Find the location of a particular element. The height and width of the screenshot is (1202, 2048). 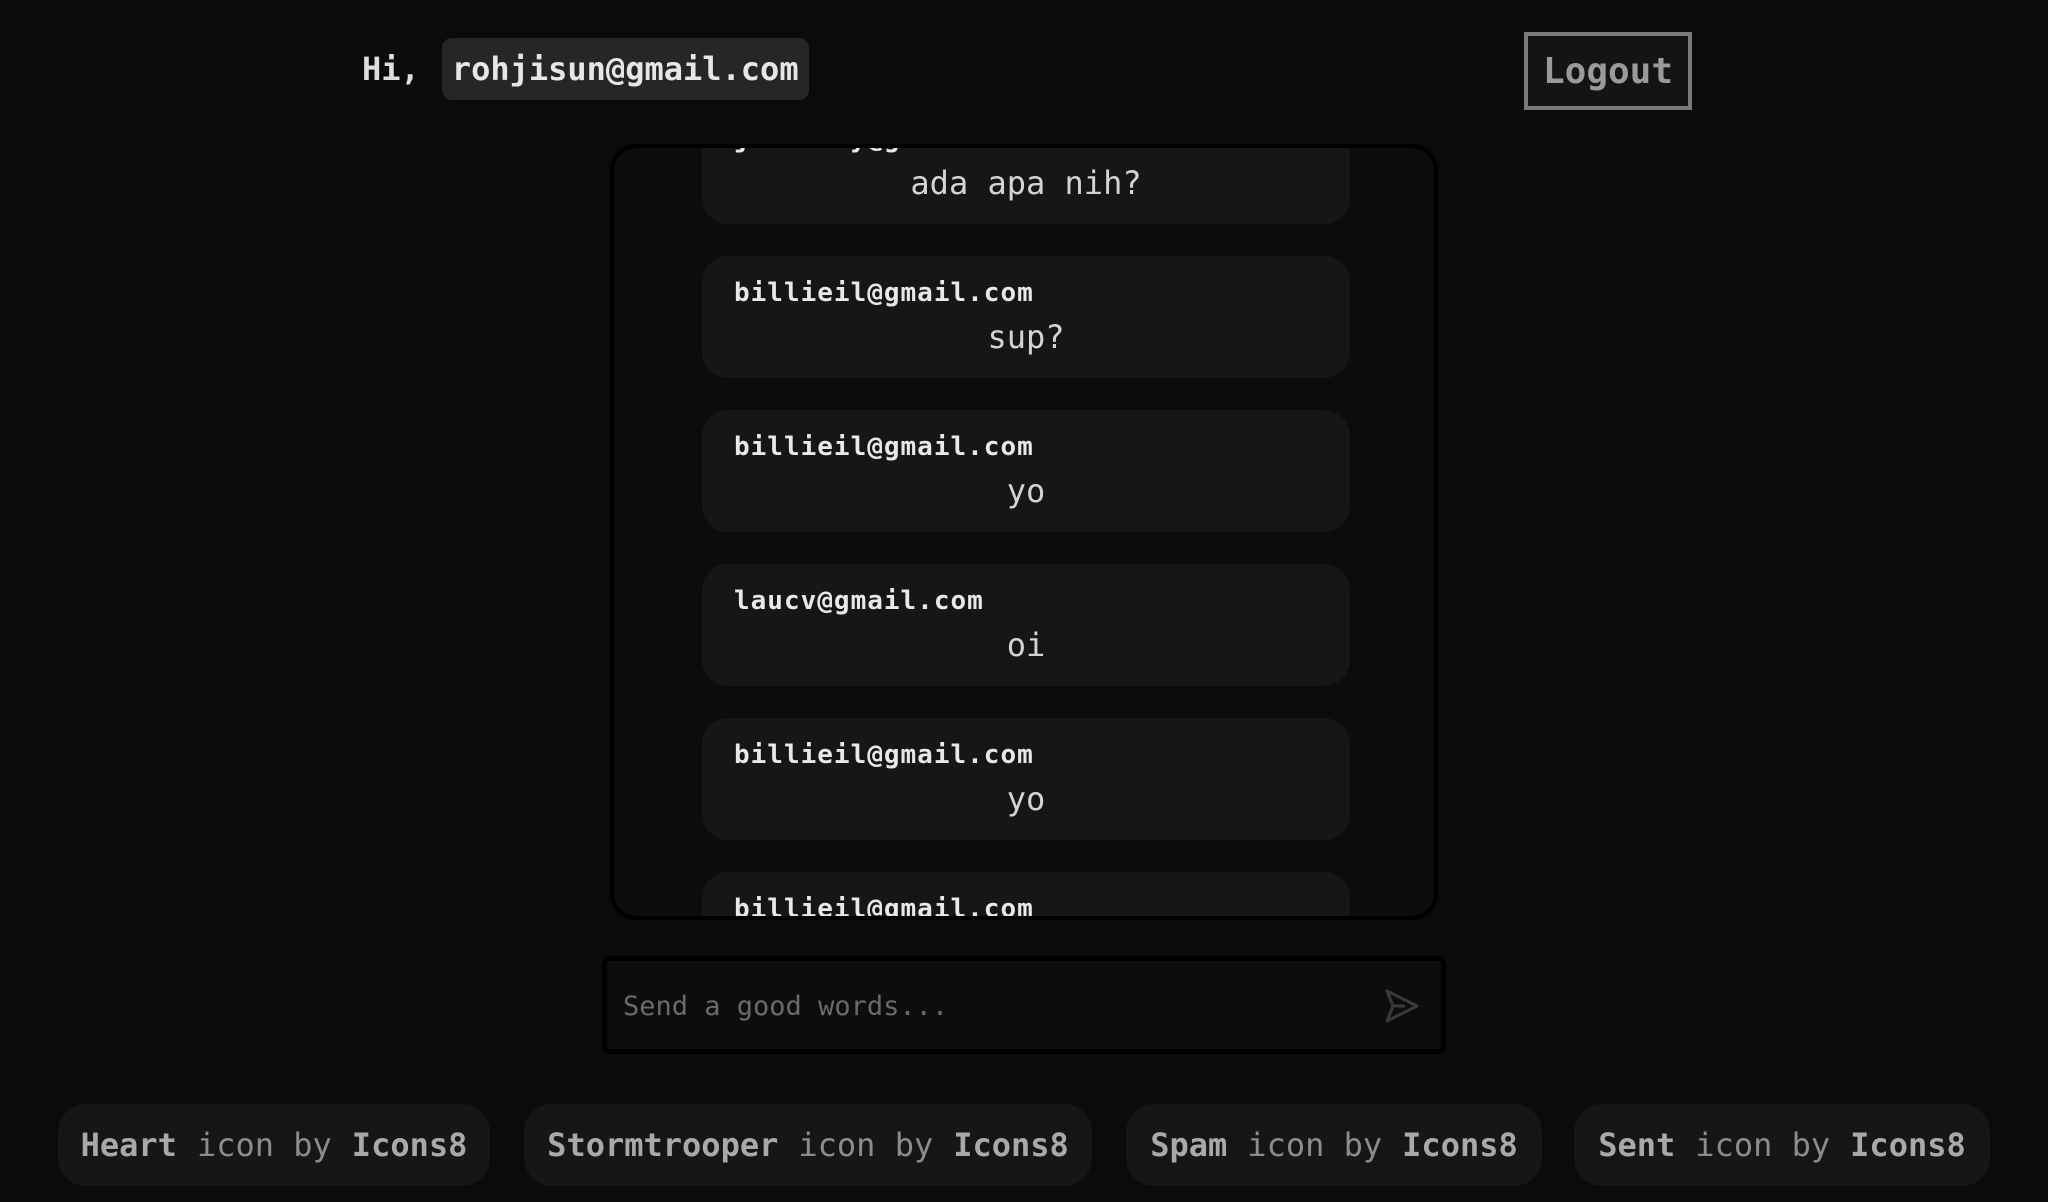

message-card: billieil@gmail.com is located at coordinates (1026, 896).